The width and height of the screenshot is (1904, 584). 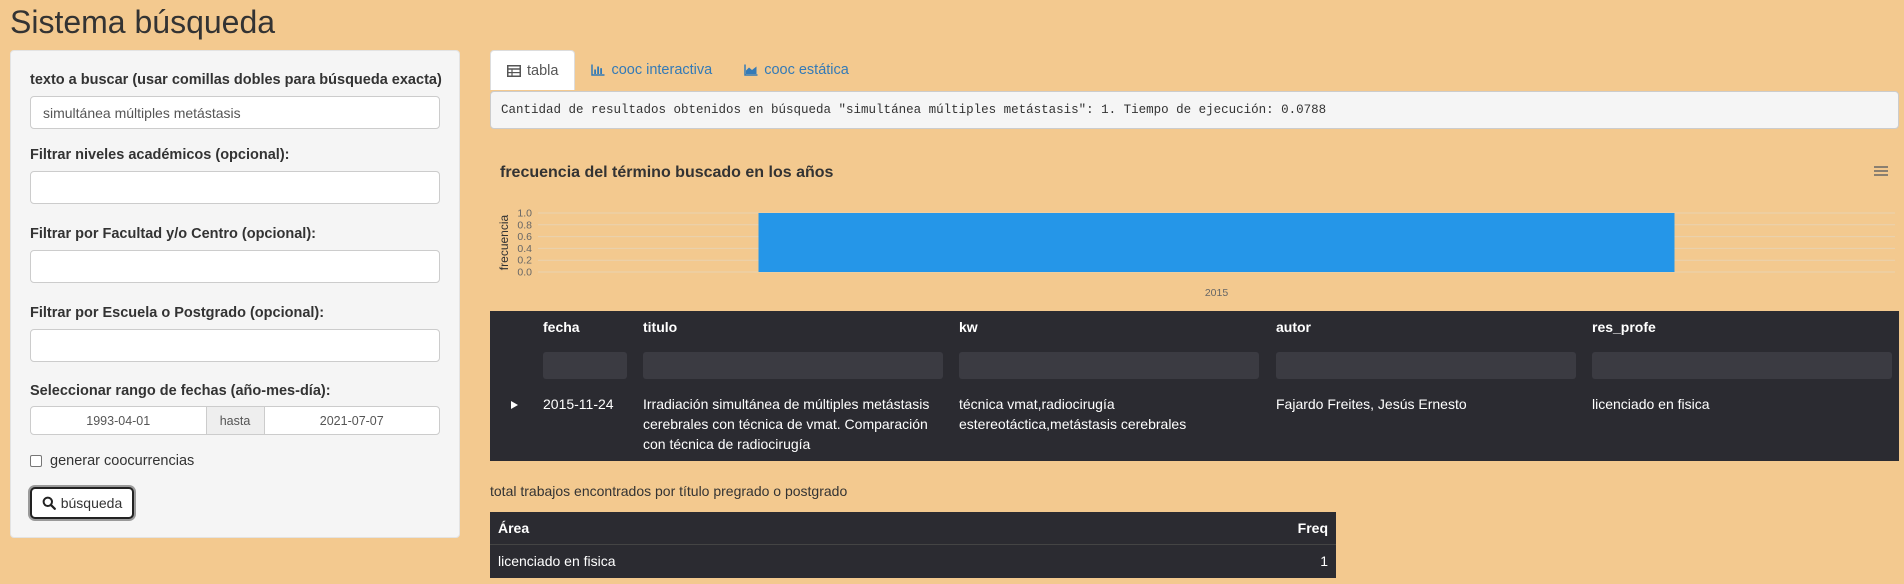 I want to click on table-icon, so click(x=514, y=70).